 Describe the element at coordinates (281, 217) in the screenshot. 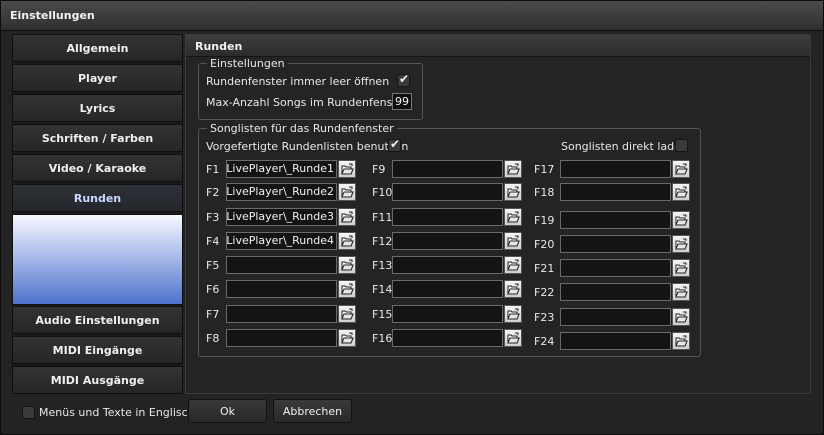

I see `songlist-path-f3: PcLivePlayer\_Runde3` at that location.